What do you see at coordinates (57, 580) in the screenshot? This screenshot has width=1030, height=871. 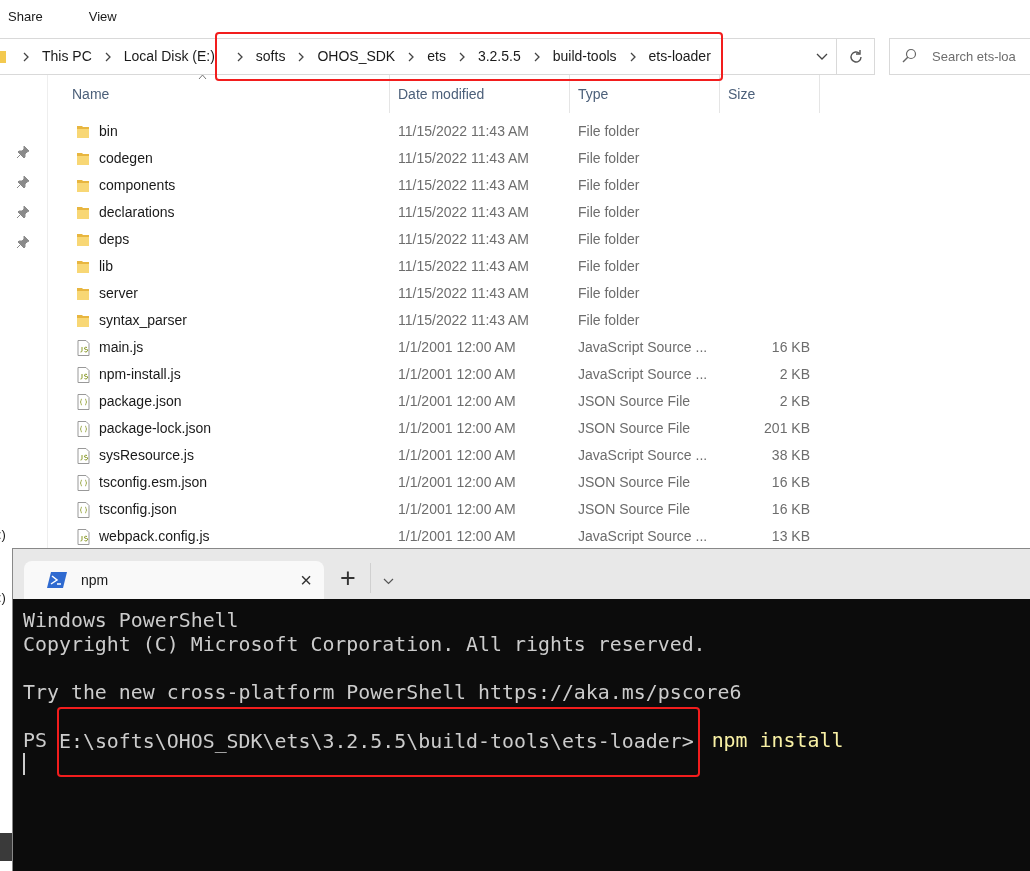 I see `powershell-icon` at bounding box center [57, 580].